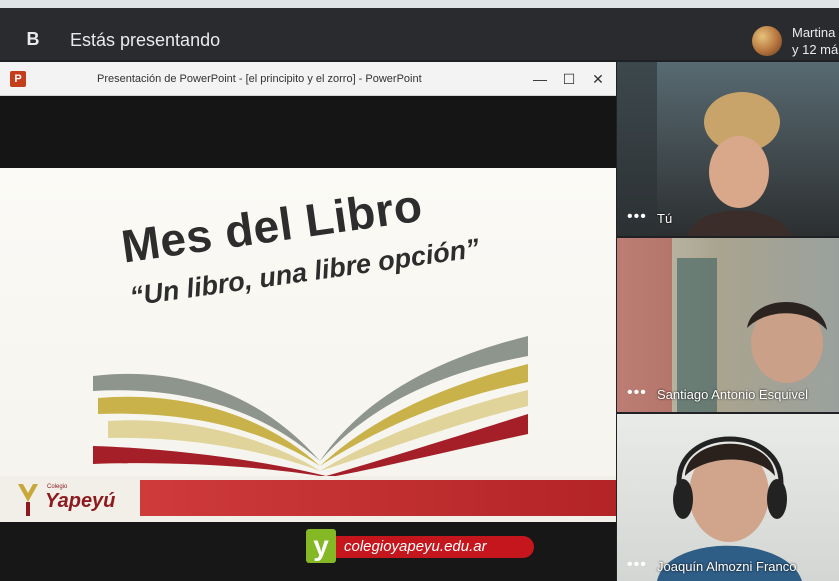 This screenshot has height=581, width=839. What do you see at coordinates (419, 34) in the screenshot?
I see `meet-top-bar: B Estás presentando Martina y 12 má` at bounding box center [419, 34].